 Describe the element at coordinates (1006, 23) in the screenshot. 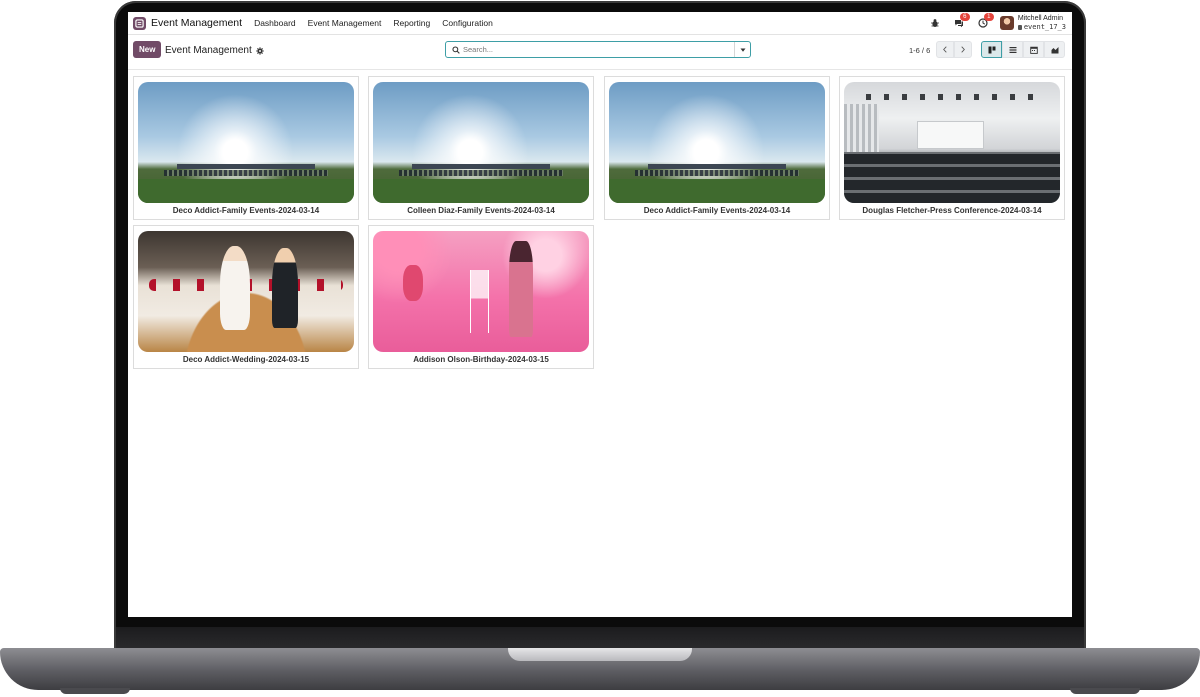

I see `user-avatar` at that location.